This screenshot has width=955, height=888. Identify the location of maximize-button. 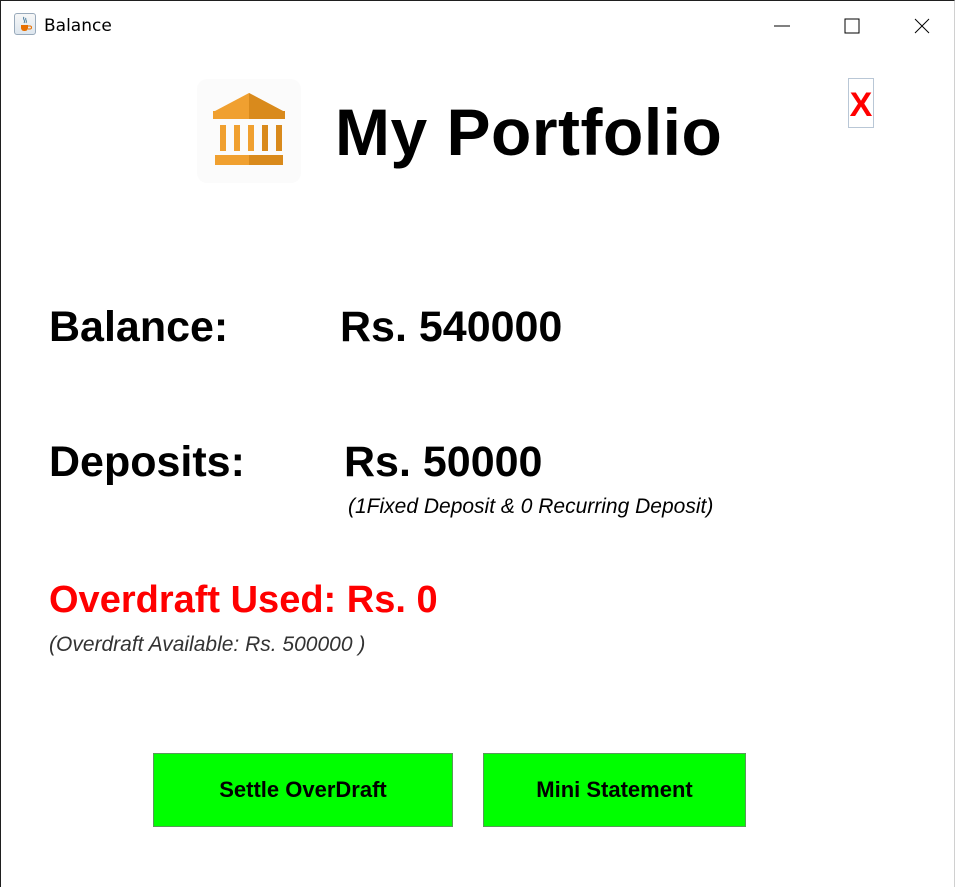
(852, 26).